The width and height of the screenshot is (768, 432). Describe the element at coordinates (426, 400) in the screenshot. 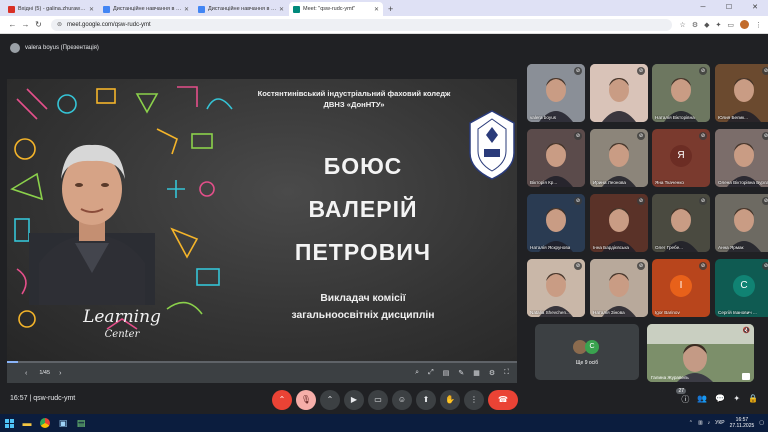

I see `present-button: ⬆` at that location.